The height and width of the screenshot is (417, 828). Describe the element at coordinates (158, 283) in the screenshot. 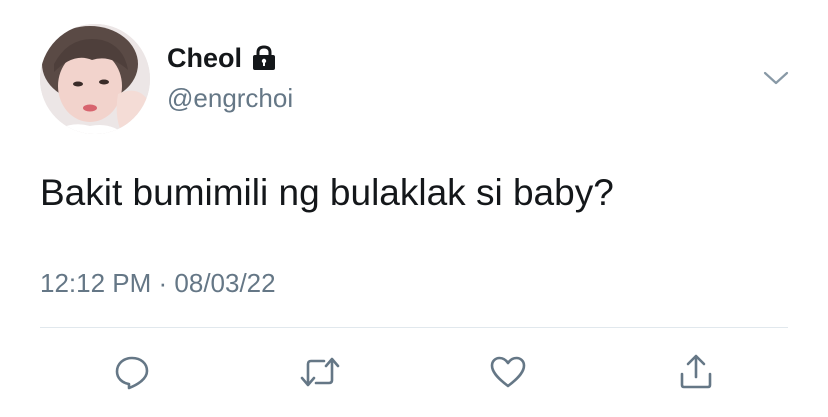

I see `tweet-timestamp: 12:12 PM · 08/03/22` at that location.